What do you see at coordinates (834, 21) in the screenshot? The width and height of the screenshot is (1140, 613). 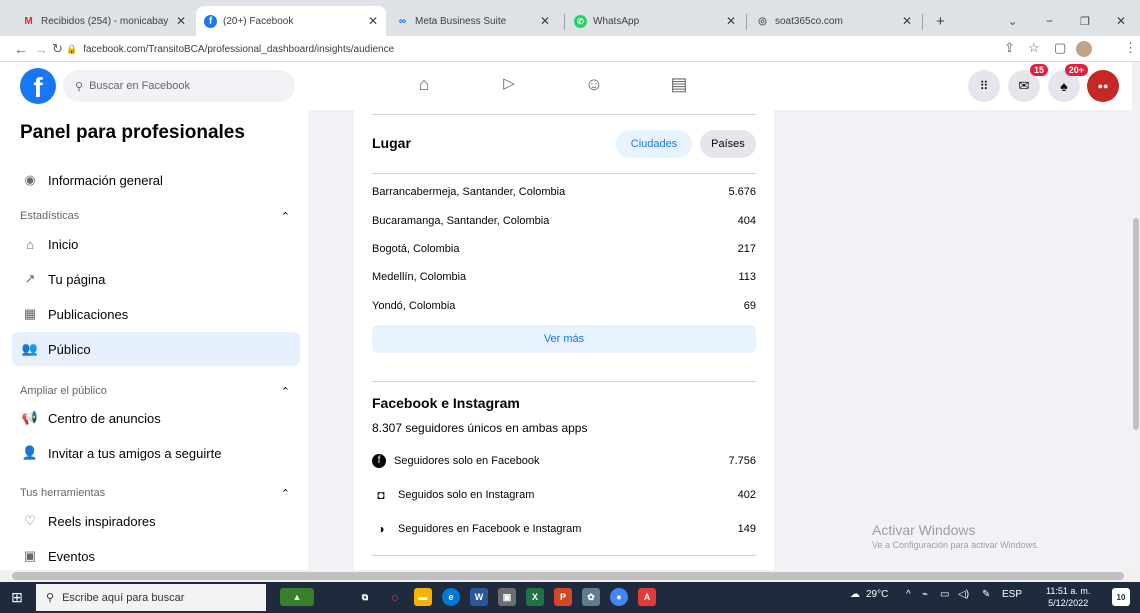 I see `tab-soat: ◎ soat365co.com ✕` at bounding box center [834, 21].